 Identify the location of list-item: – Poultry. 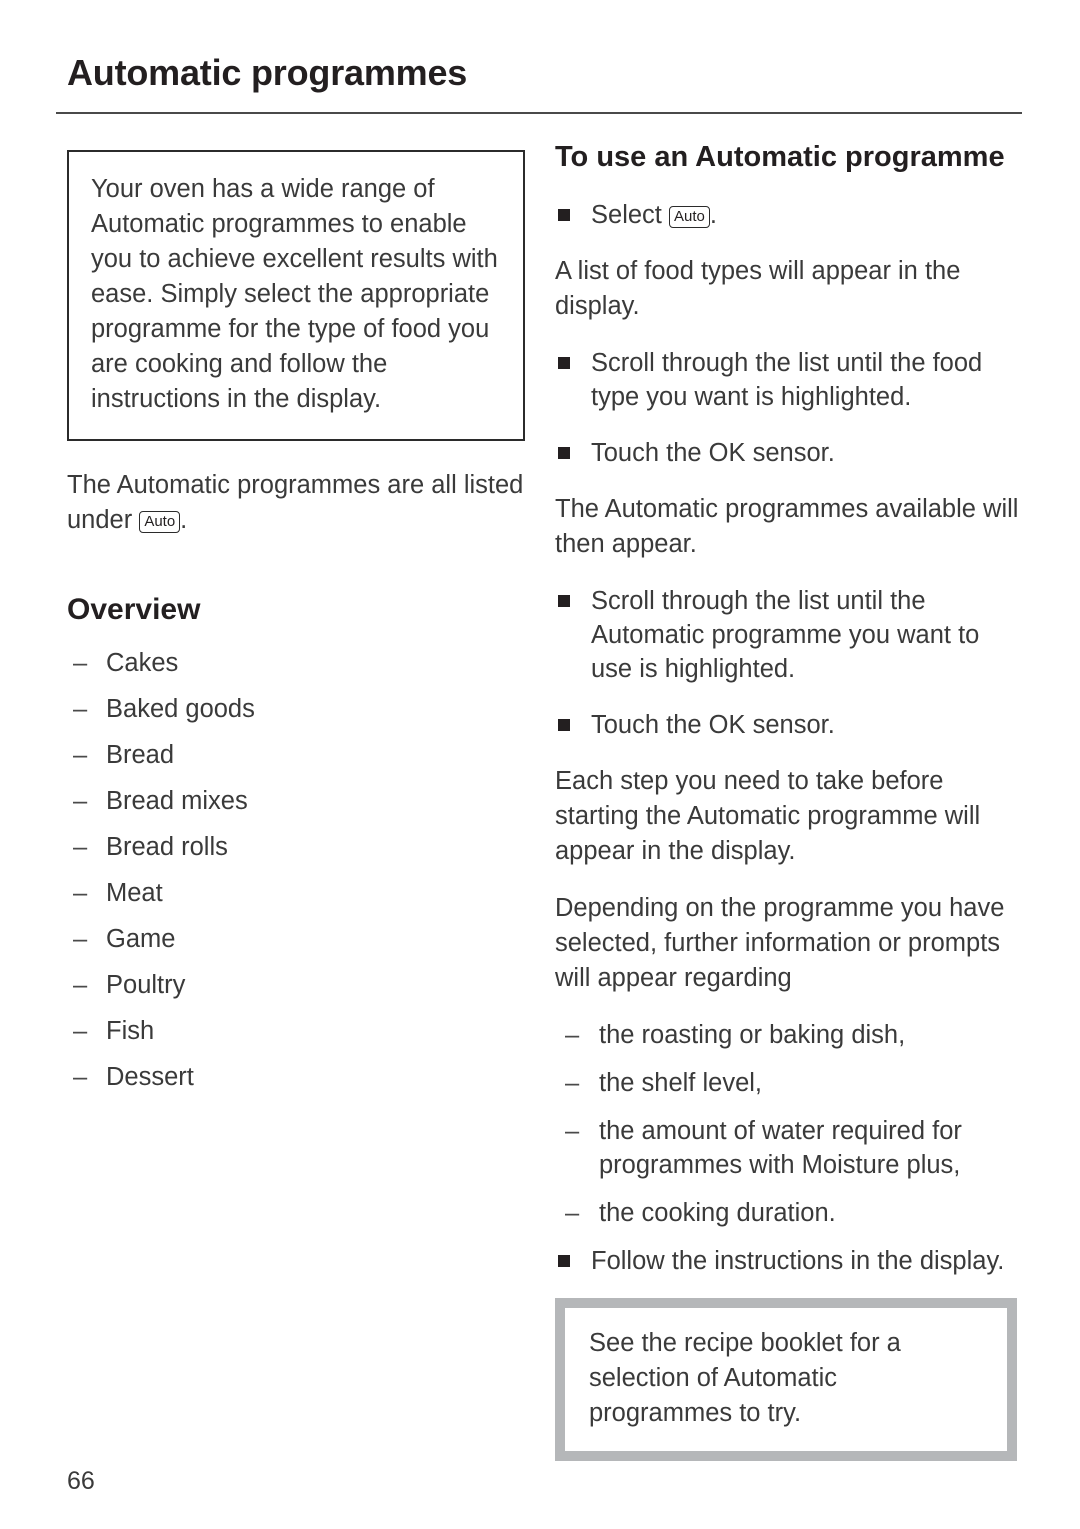
(297, 985).